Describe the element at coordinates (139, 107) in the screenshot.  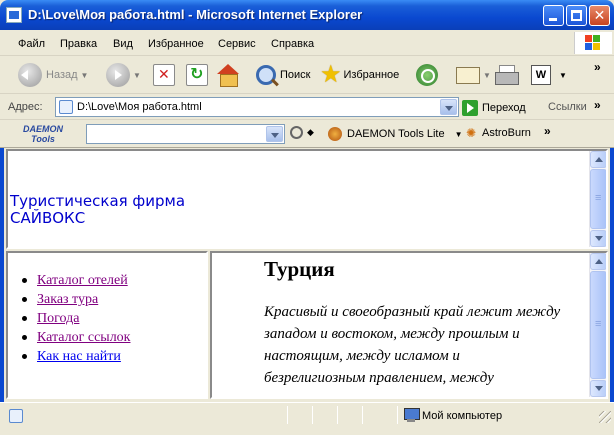
I see `address-value: D:\Love\Моя работа.html` at that location.